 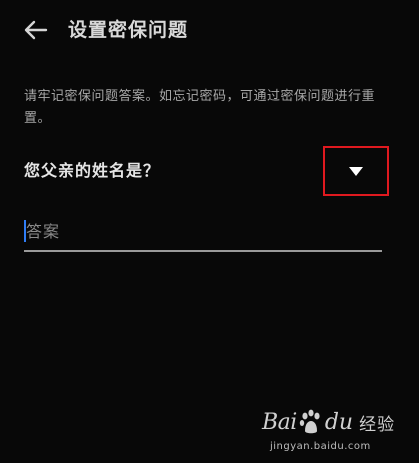 What do you see at coordinates (92, 170) in the screenshot?
I see `selected-question: 您父亲的姓名是？` at bounding box center [92, 170].